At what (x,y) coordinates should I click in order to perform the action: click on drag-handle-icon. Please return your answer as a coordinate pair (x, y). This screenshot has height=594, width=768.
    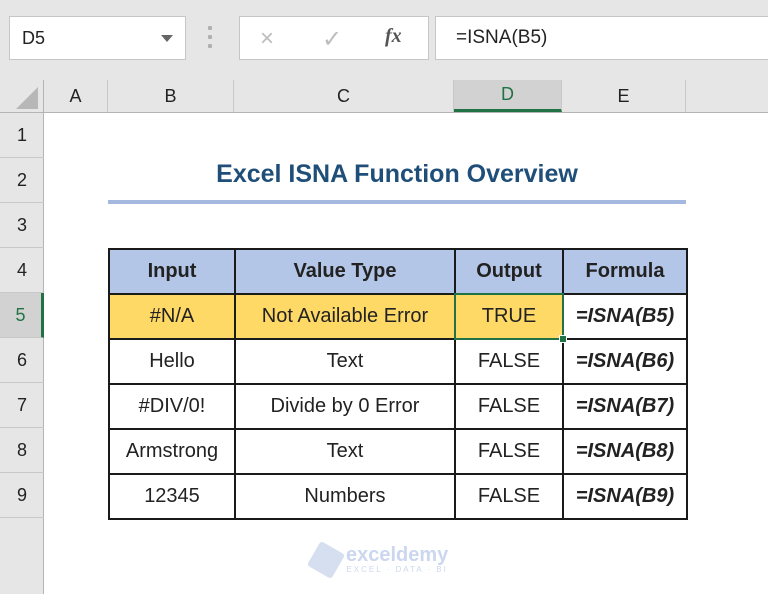
    Looking at the image, I should click on (210, 37).